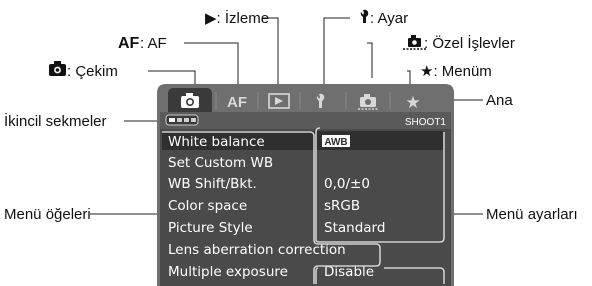 Image resolution: width=592 pixels, height=286 pixels. I want to click on svg-text: AWB, so click(335, 142).